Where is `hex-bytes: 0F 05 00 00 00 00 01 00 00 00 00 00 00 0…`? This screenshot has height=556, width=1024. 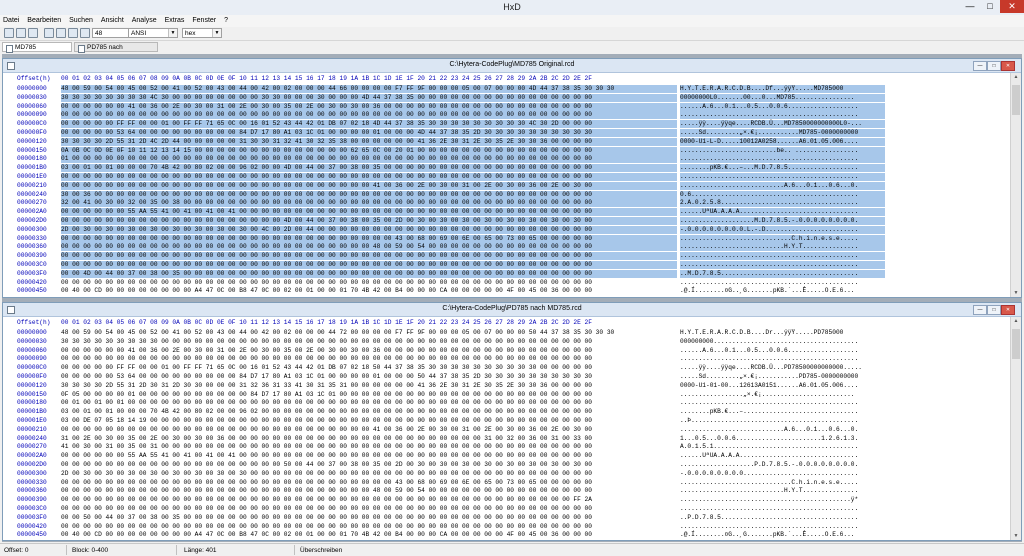 hex-bytes: 0F 05 00 00 00 00 01 00 00 00 00 00 00 0… is located at coordinates (369, 395).